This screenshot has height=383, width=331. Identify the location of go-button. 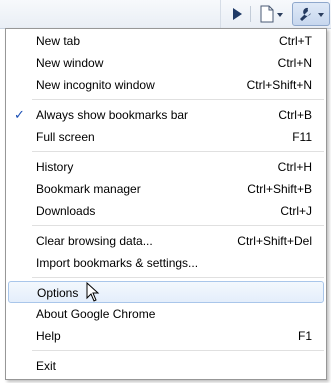
(237, 14).